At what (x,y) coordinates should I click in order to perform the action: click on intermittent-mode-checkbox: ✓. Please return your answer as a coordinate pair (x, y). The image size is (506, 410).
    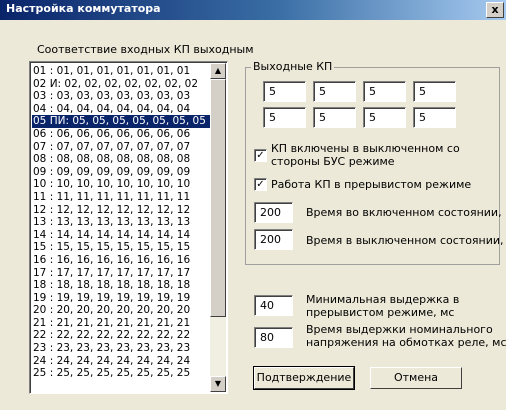
    Looking at the image, I should click on (260, 184).